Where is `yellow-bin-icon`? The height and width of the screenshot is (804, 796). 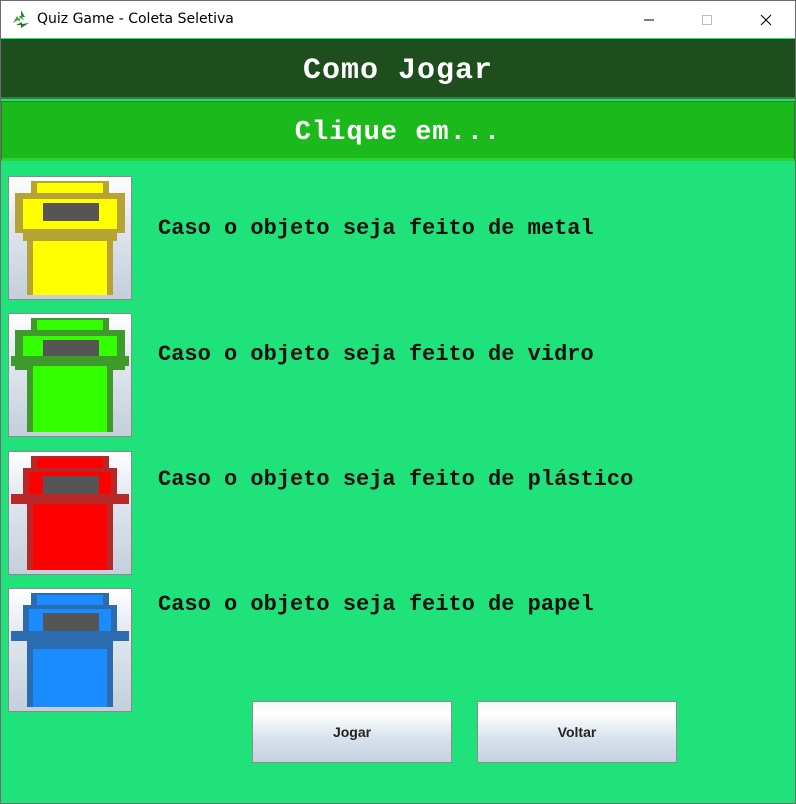 yellow-bin-icon is located at coordinates (70, 238).